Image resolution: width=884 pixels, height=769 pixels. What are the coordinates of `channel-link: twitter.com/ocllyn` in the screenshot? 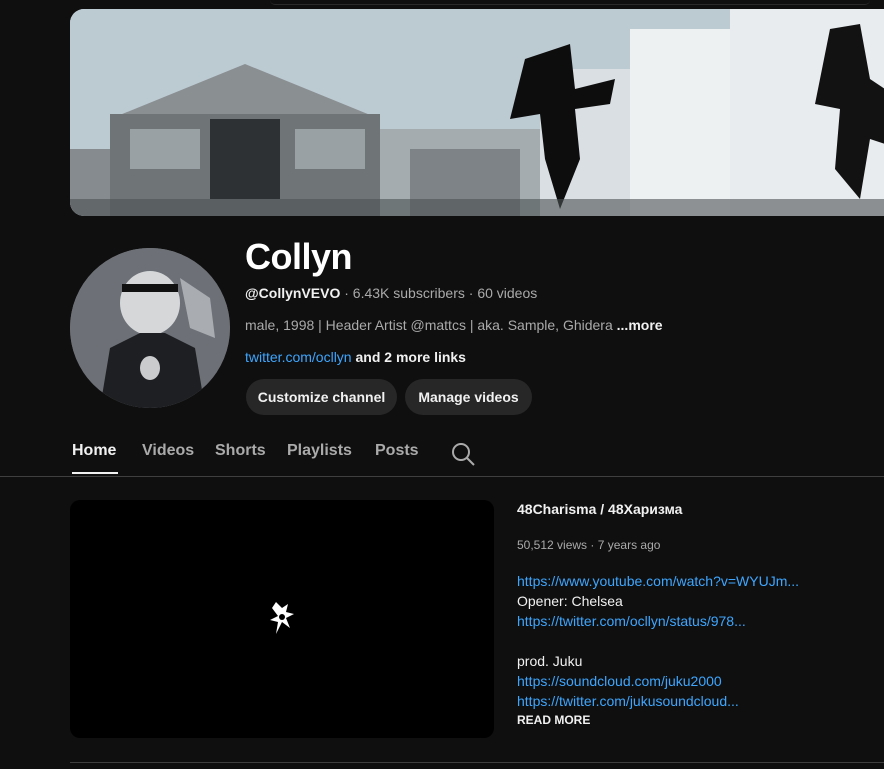 It's located at (298, 357).